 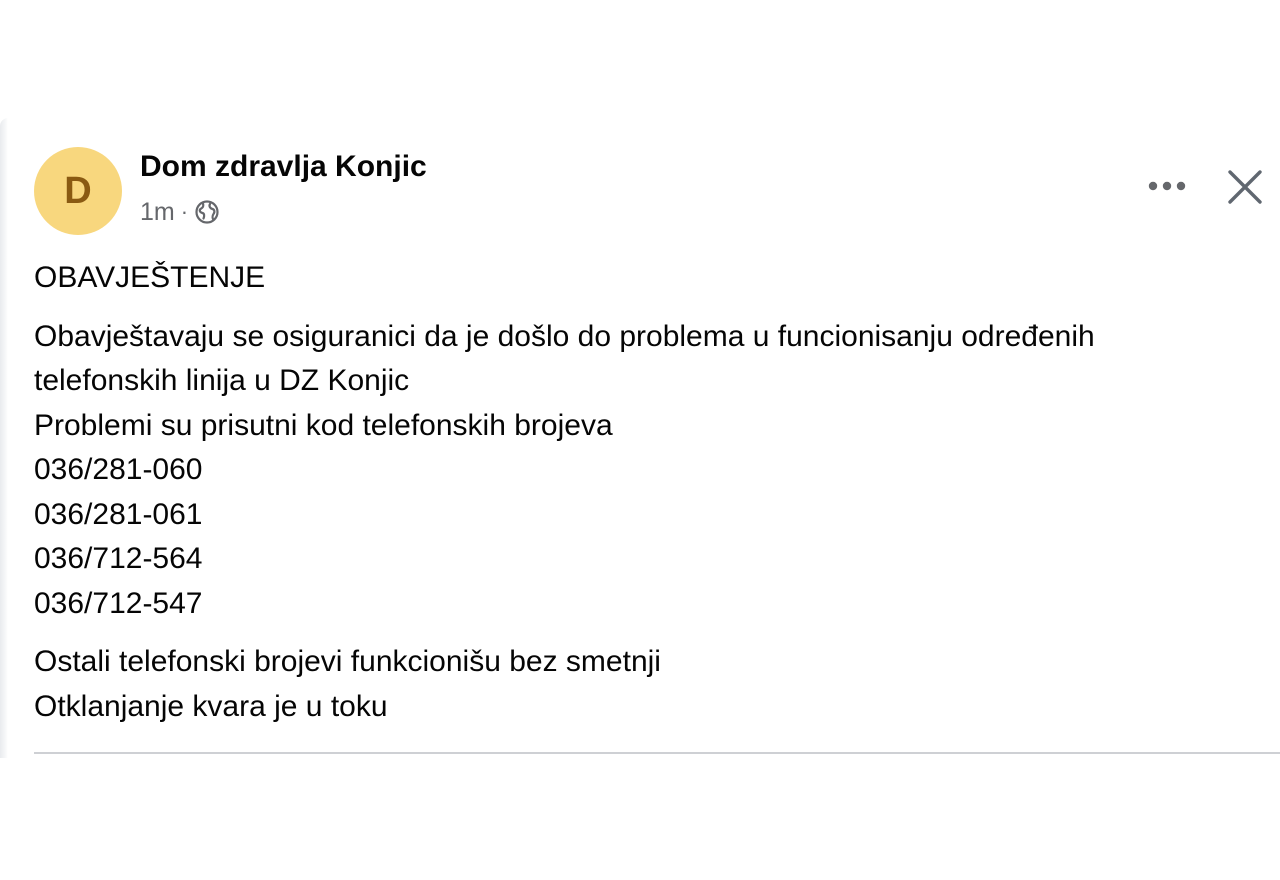 I want to click on post-text-line: Otklanjanje kvara je u toku, so click(x=211, y=706).